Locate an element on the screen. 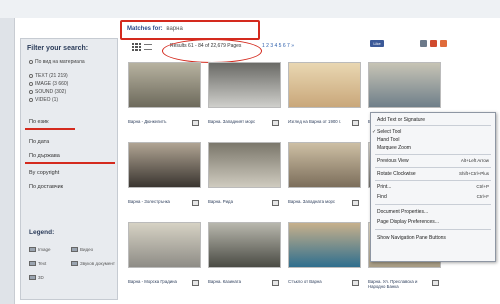 This screenshot has width=500, height=304. legend-3d: 3D is located at coordinates (36, 277).